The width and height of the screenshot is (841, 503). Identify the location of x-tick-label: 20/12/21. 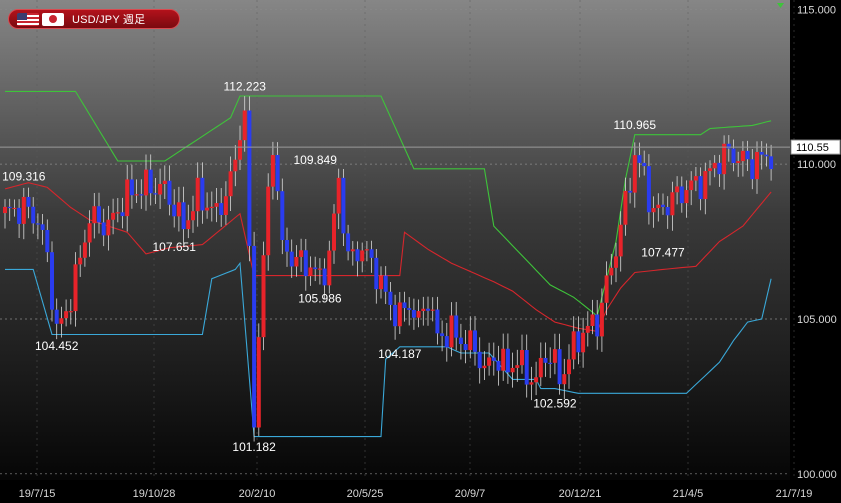
(580, 494).